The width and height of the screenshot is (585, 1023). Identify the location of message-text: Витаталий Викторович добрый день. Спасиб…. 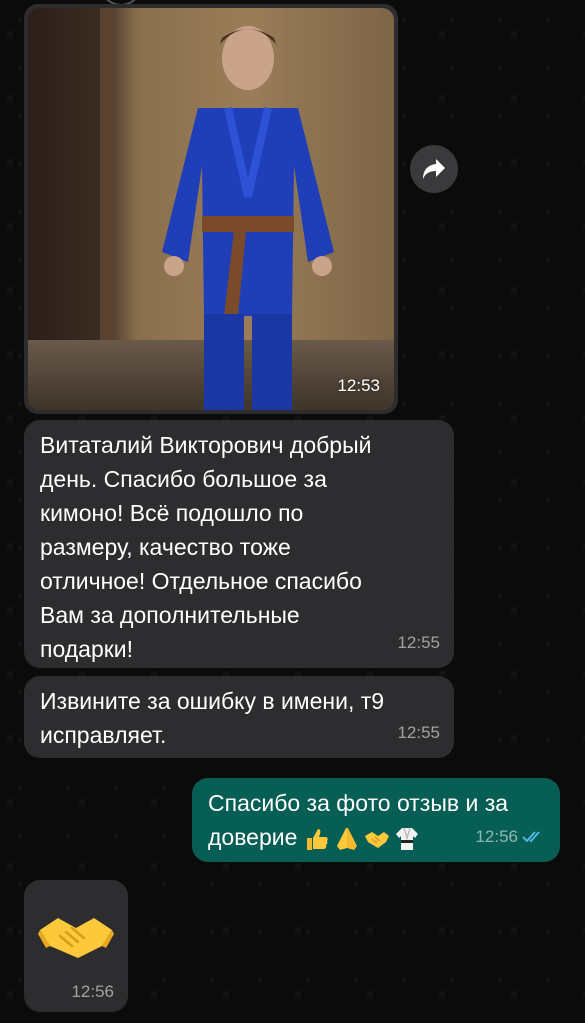
(206, 547).